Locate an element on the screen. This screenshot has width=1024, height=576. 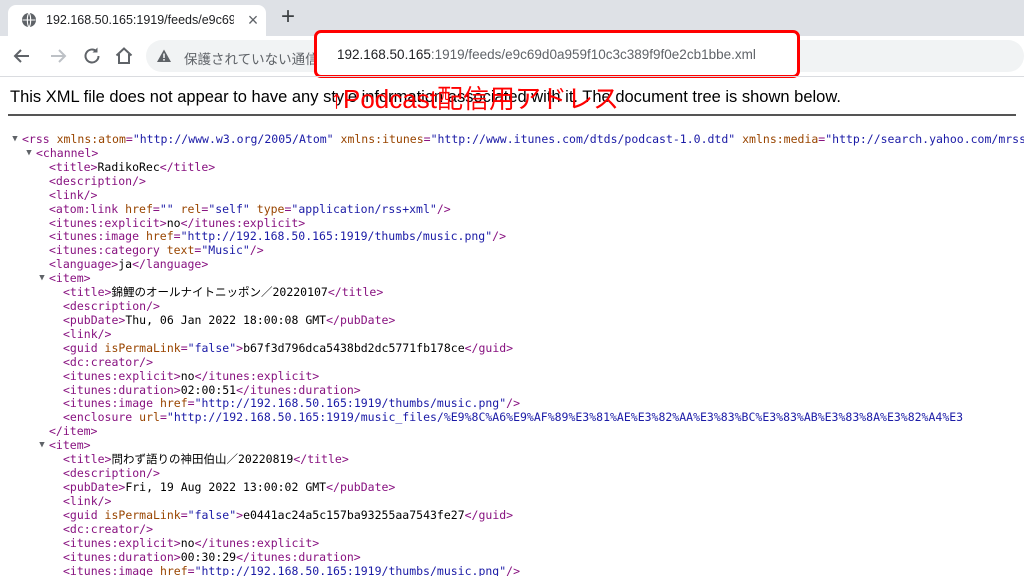
toolbar-divider is located at coordinates (512, 76).